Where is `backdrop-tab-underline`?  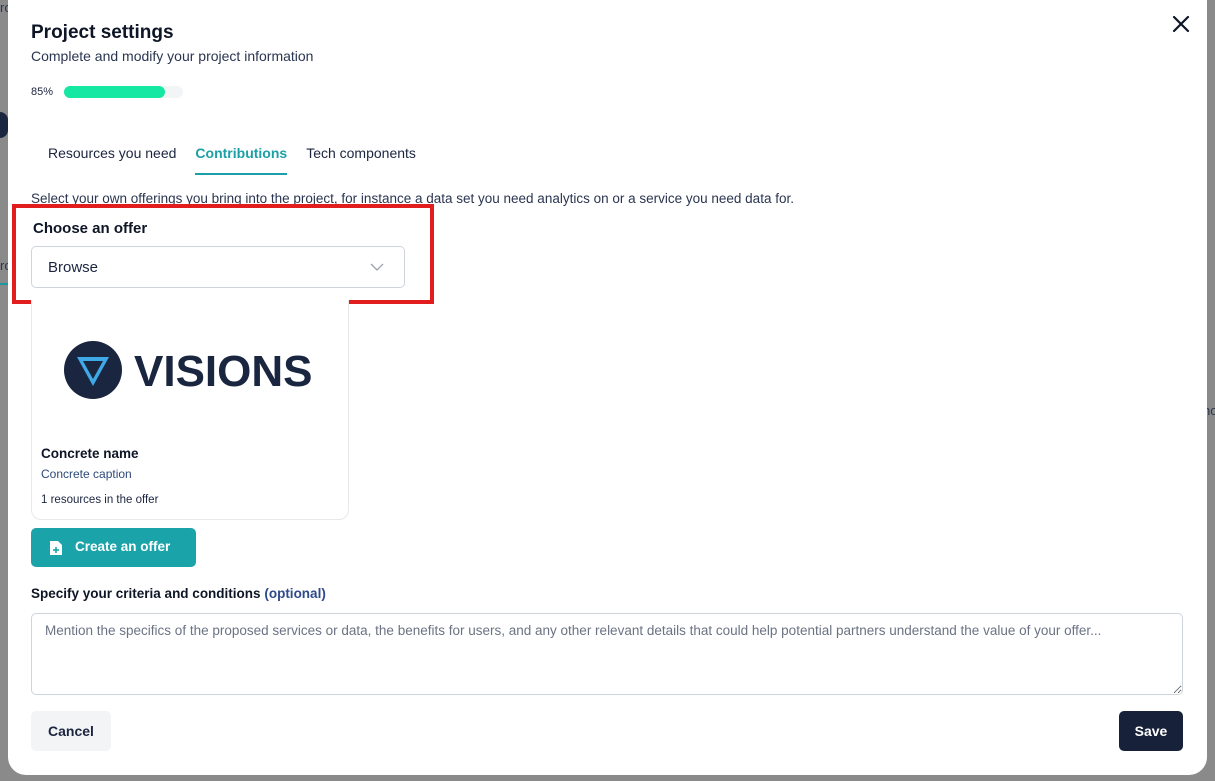
backdrop-tab-underline is located at coordinates (4, 284).